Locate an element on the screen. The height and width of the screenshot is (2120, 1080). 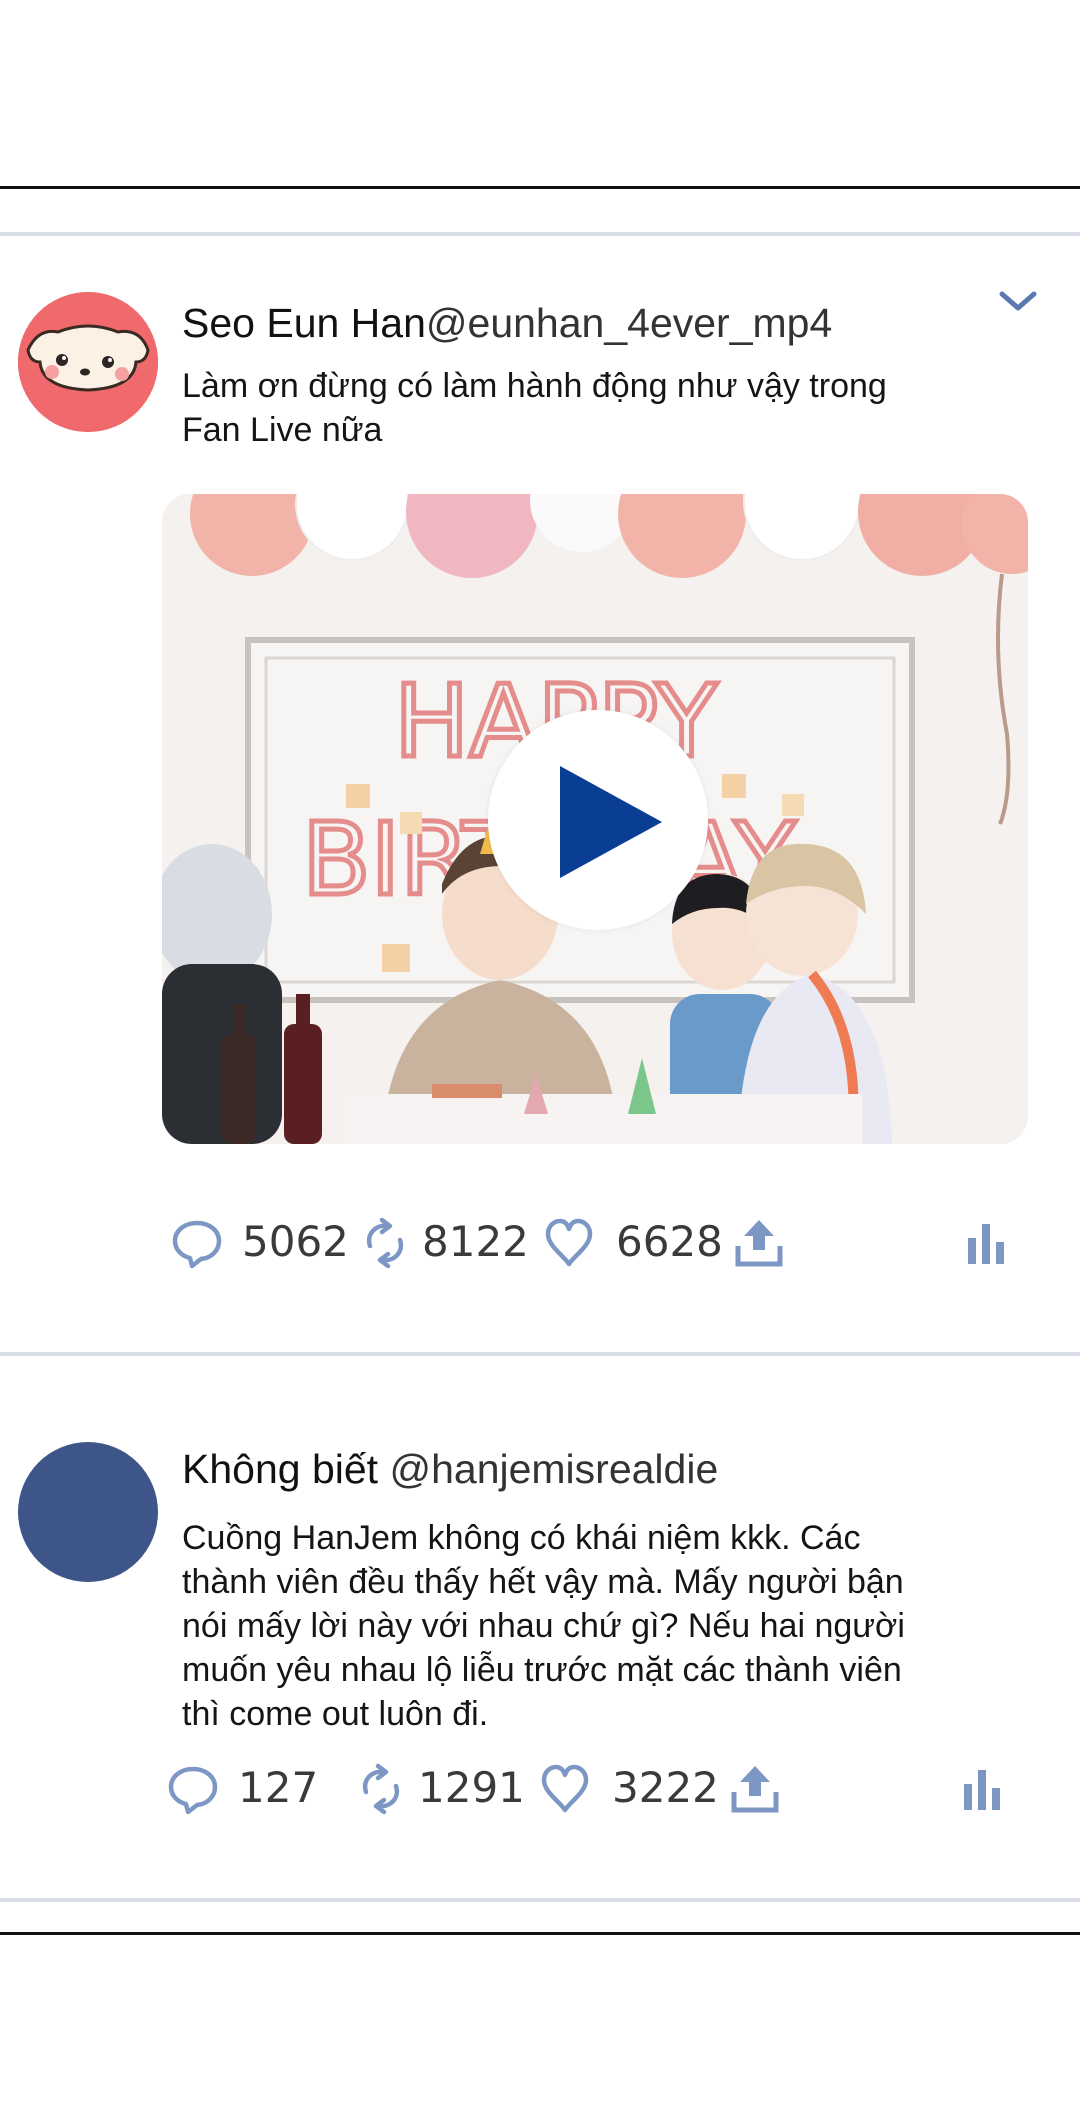
tweet-text-line: Fan Live nữa is located at coordinates (282, 430).